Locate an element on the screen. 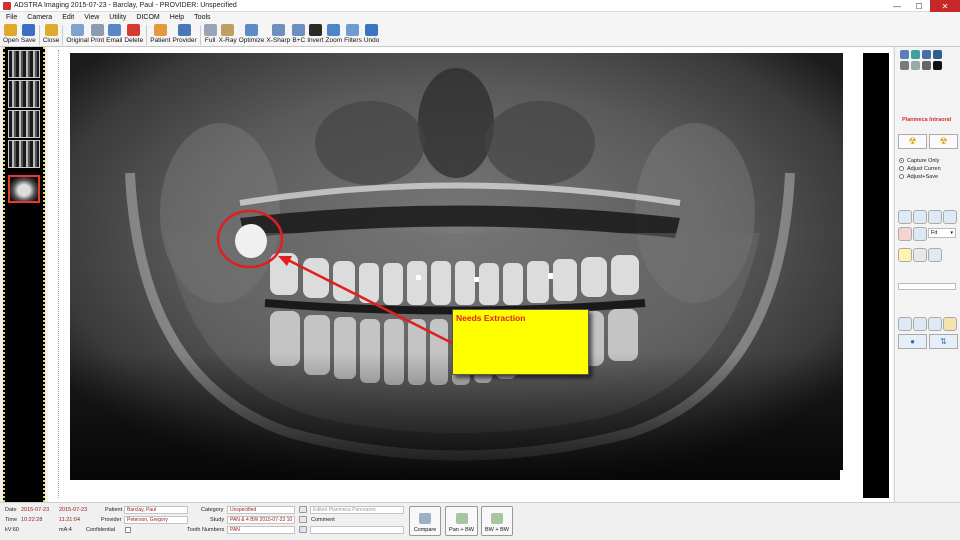 The image size is (960, 540). frame-panel-button is located at coordinates (935, 324).